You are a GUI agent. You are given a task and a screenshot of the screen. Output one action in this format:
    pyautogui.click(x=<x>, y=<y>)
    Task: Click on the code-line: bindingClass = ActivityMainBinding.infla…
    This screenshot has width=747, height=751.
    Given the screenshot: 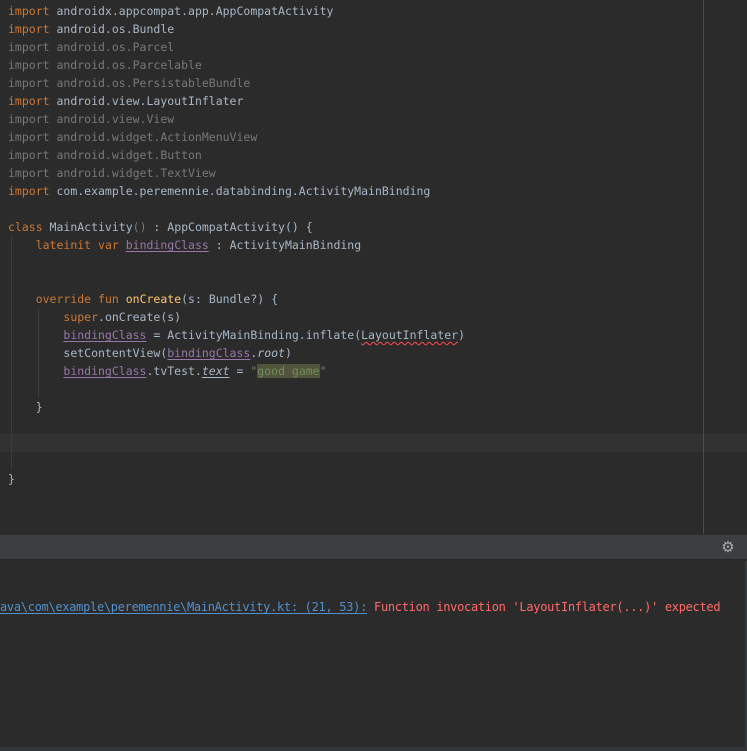 What is the action you would take?
    pyautogui.click(x=264, y=335)
    